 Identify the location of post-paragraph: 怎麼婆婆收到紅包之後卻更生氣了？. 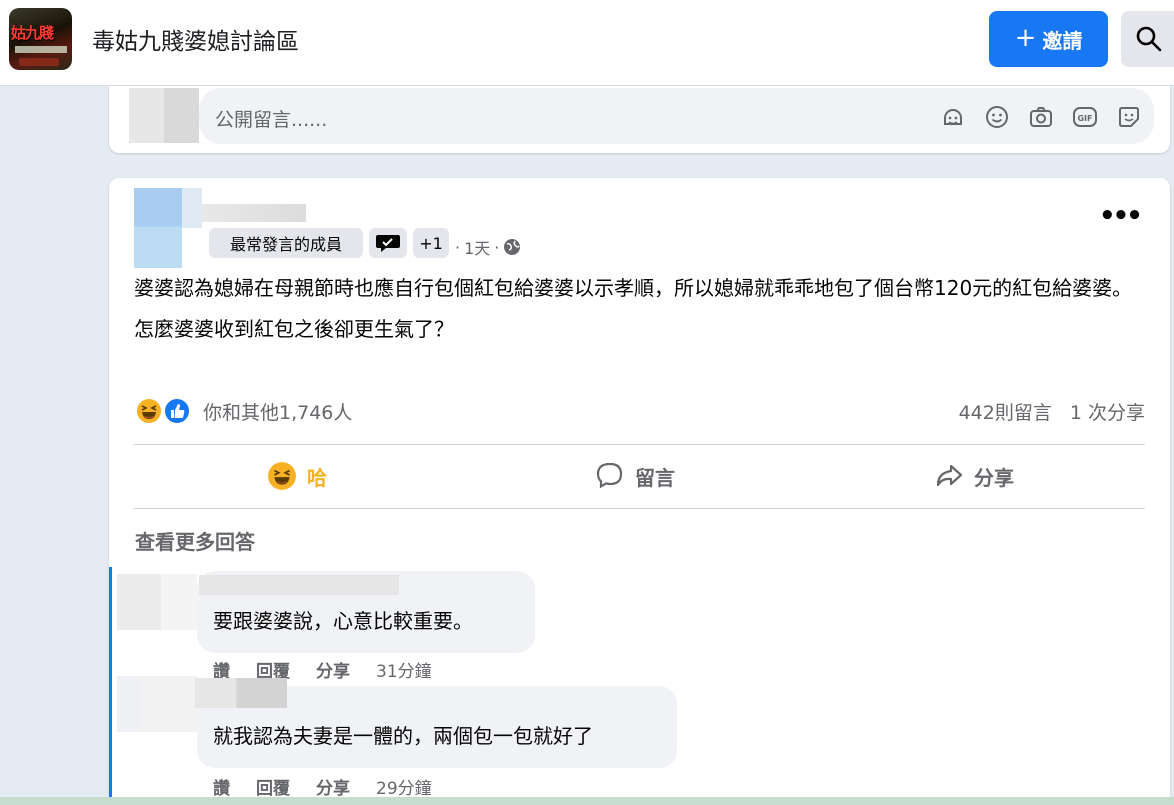
(294, 329).